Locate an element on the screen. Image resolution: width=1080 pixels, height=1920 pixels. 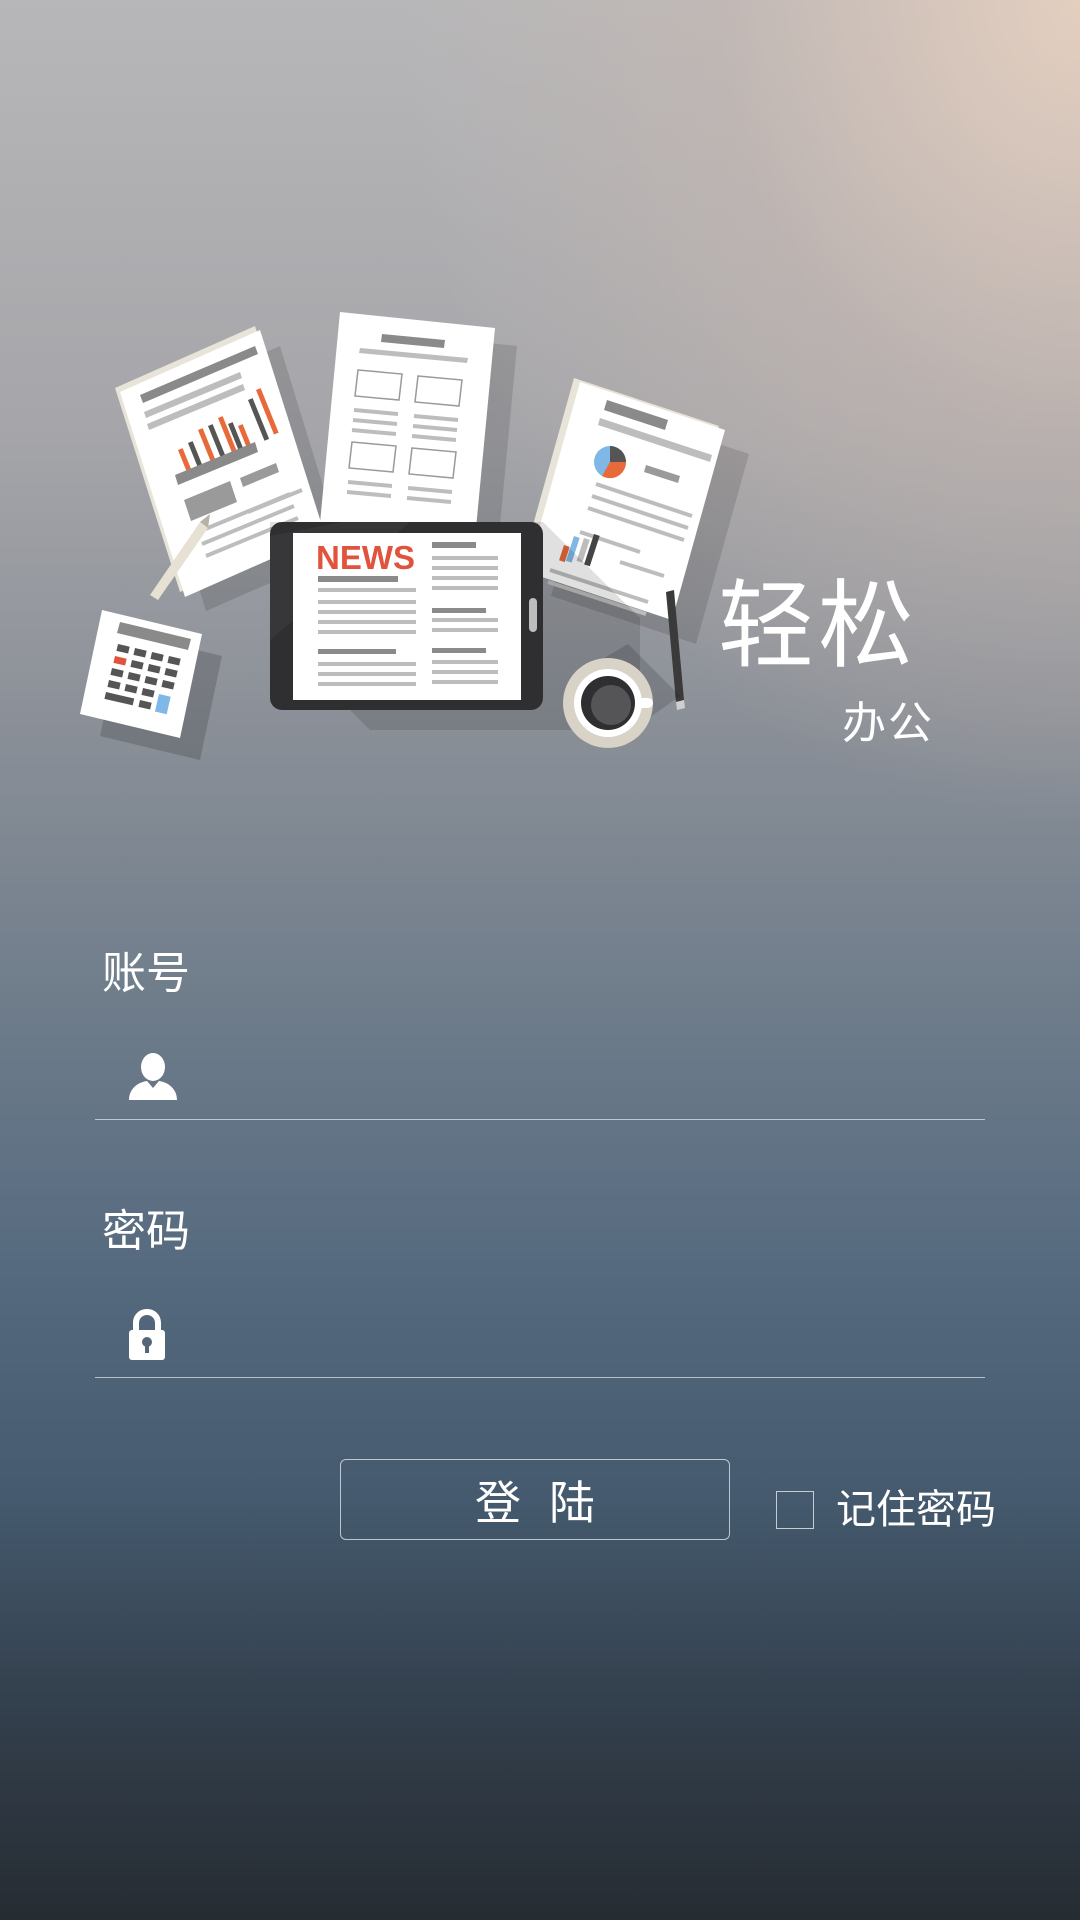
login-button: 登陆 is located at coordinates (535, 1499).